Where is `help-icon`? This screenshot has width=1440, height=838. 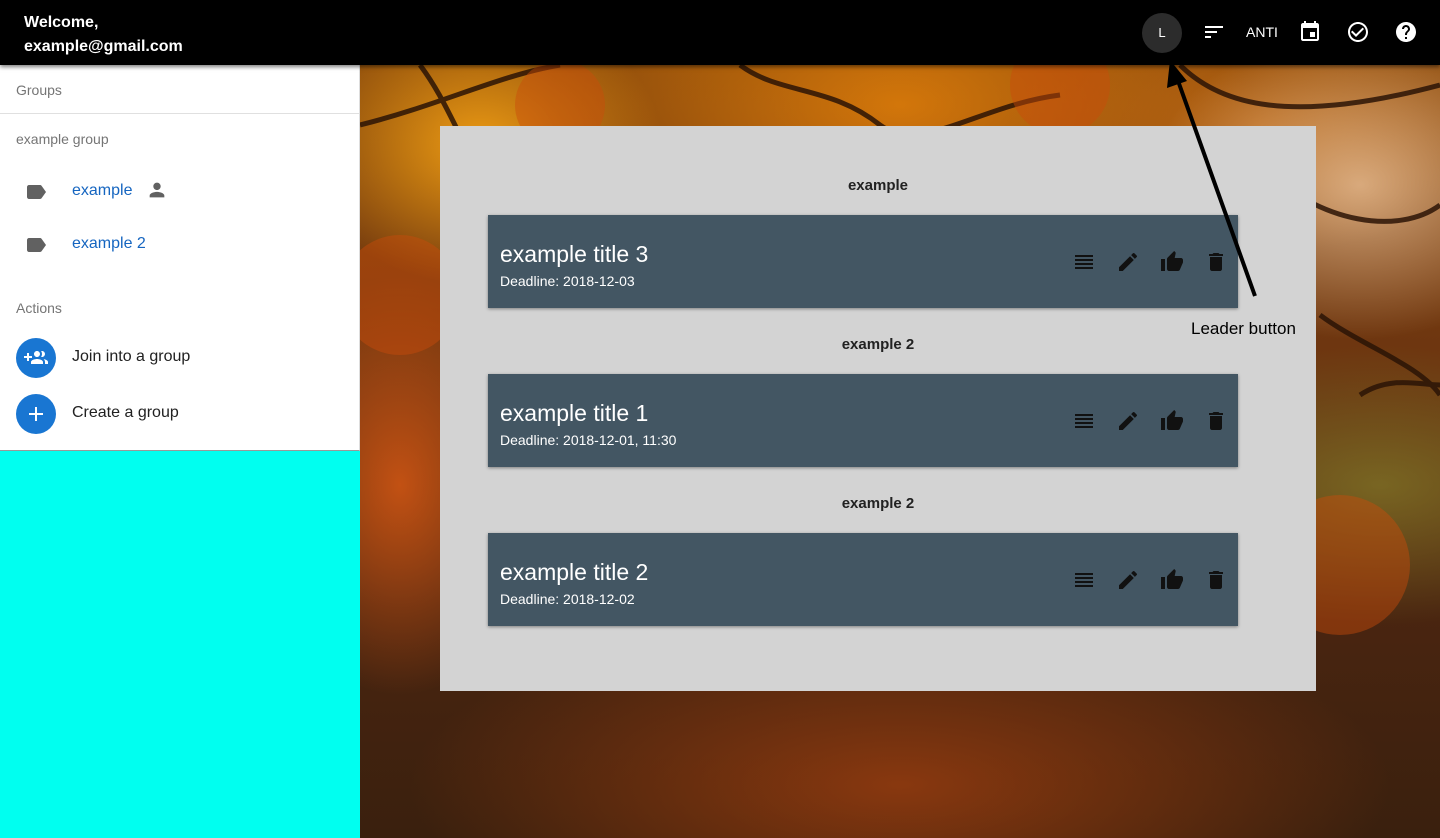 help-icon is located at coordinates (1406, 32).